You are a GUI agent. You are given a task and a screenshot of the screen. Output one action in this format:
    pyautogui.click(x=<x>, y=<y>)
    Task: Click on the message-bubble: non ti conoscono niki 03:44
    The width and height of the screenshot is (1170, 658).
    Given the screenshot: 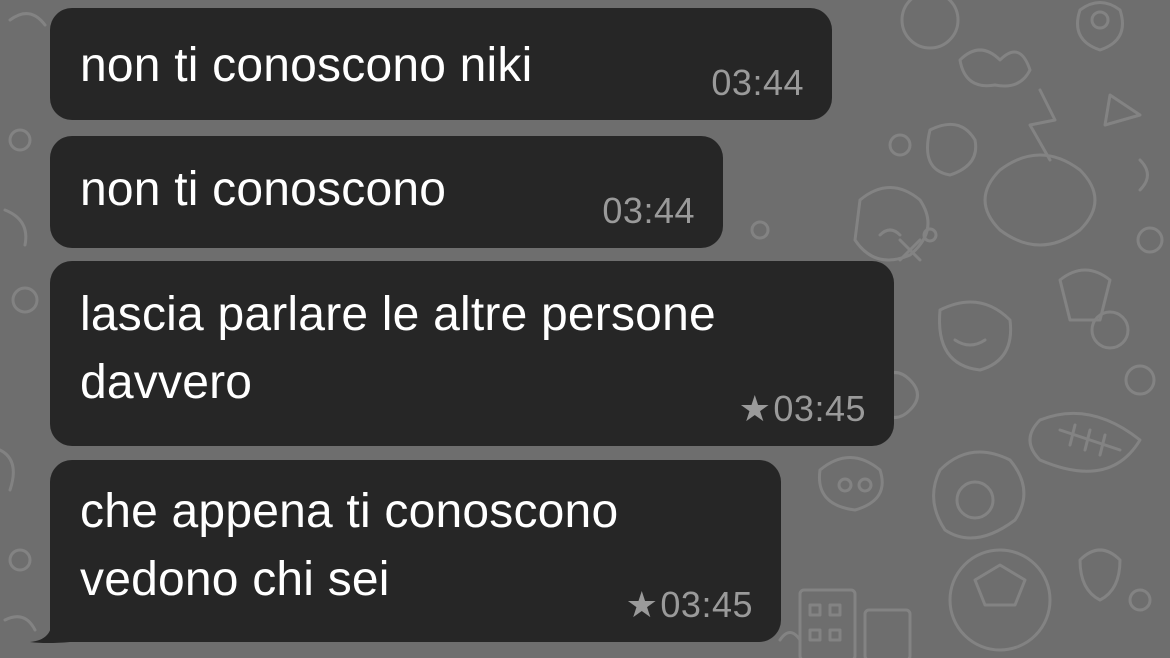 What is the action you would take?
    pyautogui.click(x=441, y=64)
    